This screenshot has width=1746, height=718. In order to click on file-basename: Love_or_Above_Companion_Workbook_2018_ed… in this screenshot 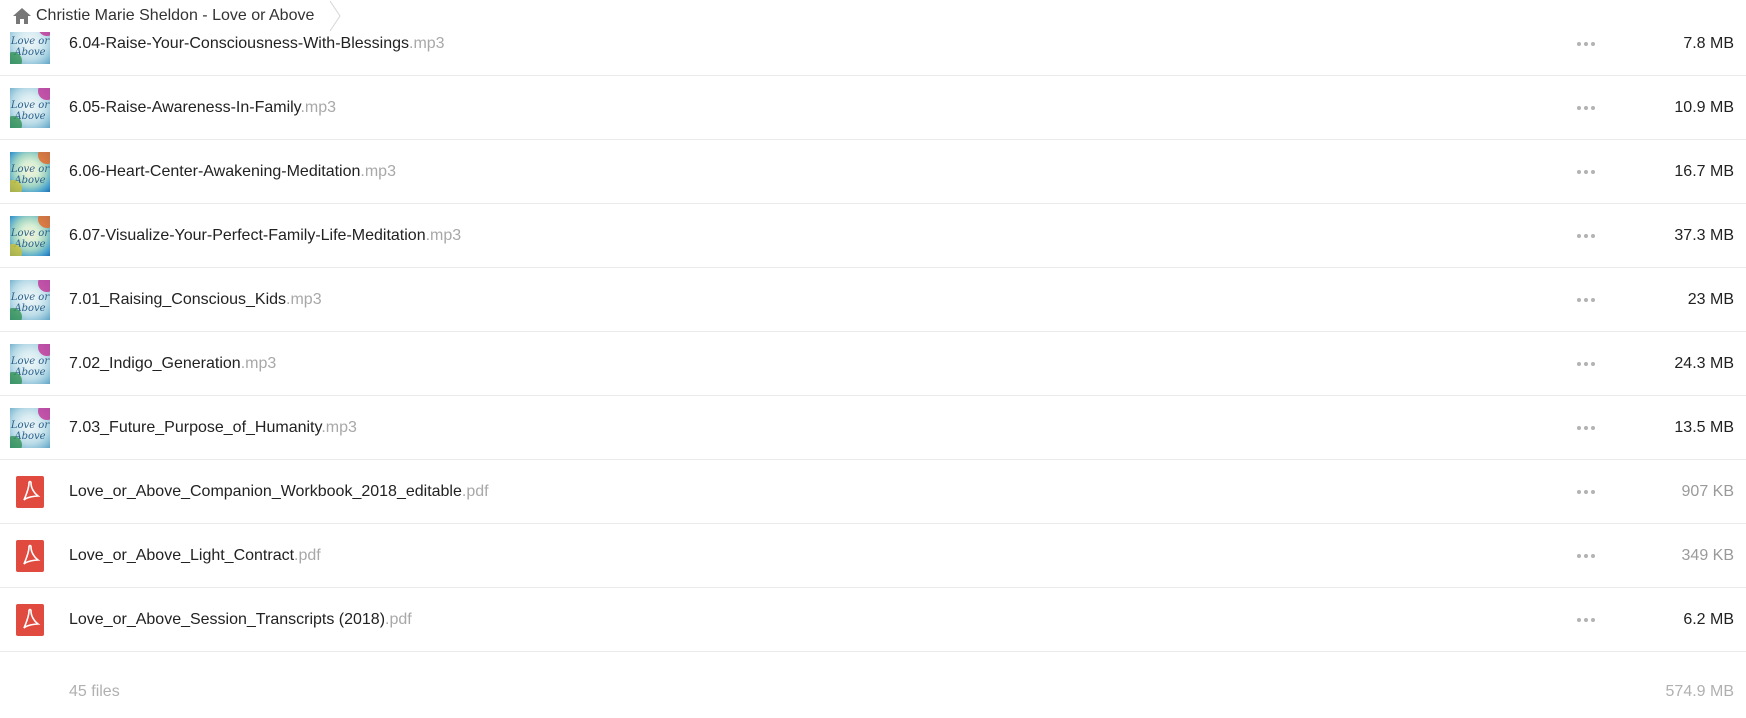, I will do `click(265, 491)`.